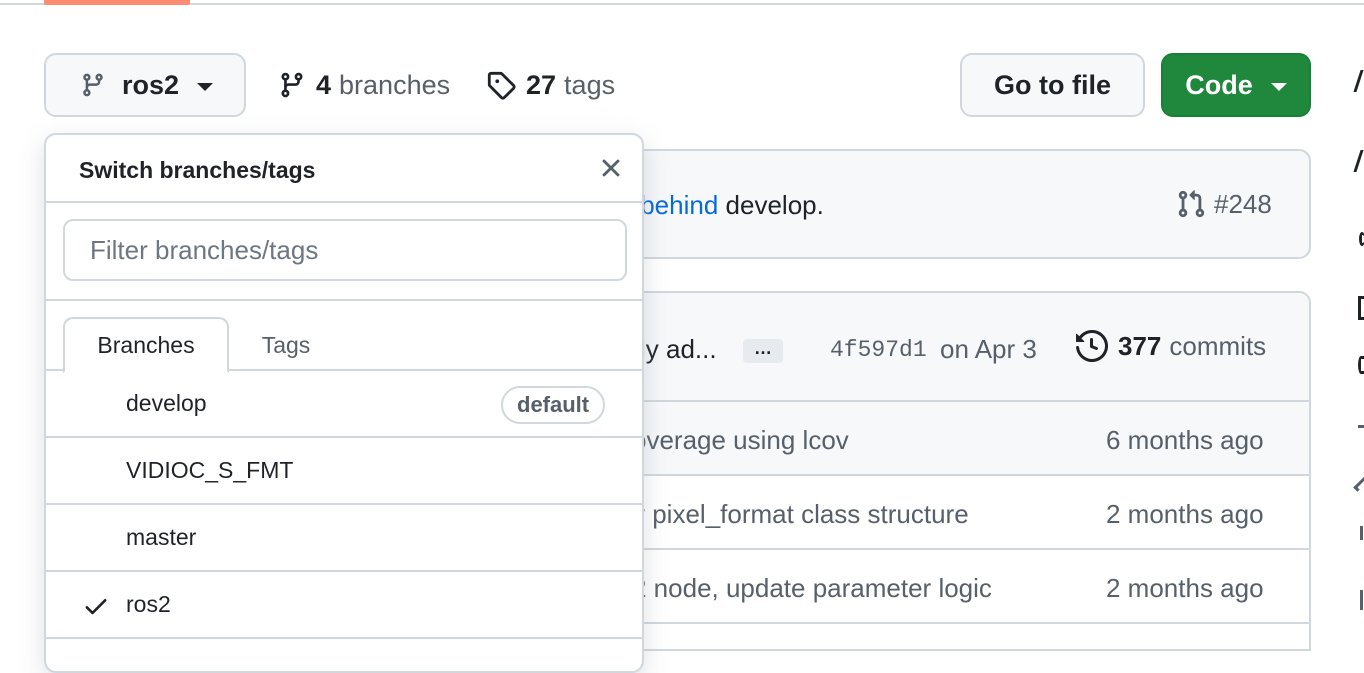 The height and width of the screenshot is (673, 1364). I want to click on tab-branches: Branches, so click(146, 345).